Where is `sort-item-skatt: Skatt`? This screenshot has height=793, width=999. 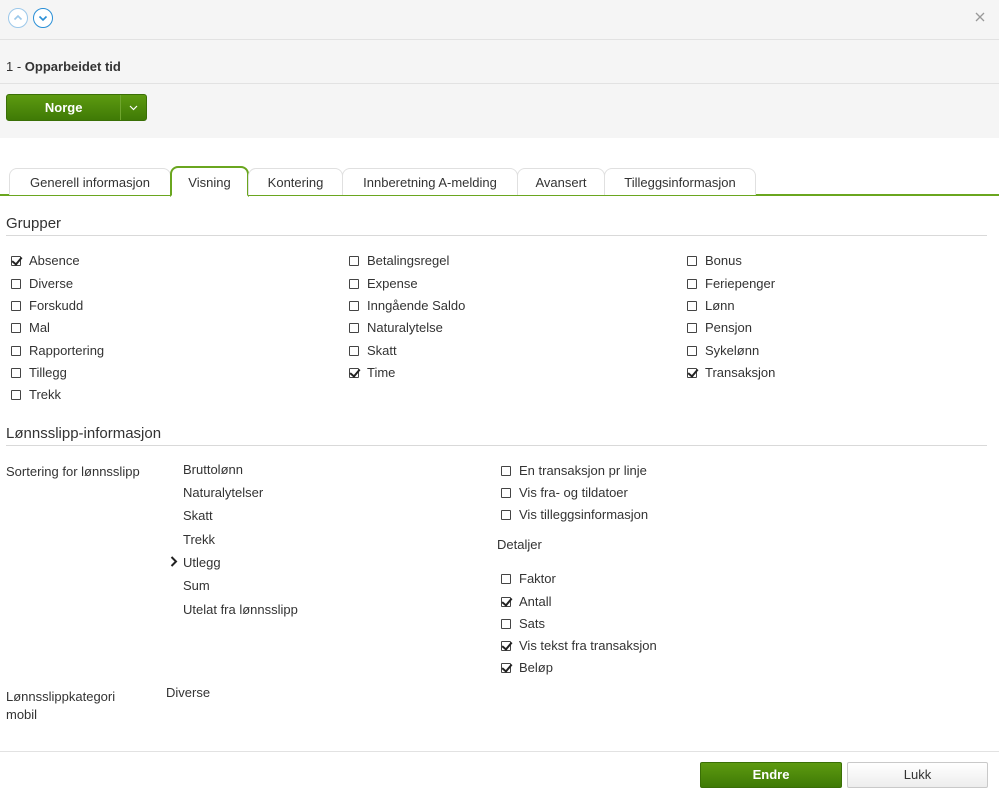 sort-item-skatt: Skatt is located at coordinates (198, 515).